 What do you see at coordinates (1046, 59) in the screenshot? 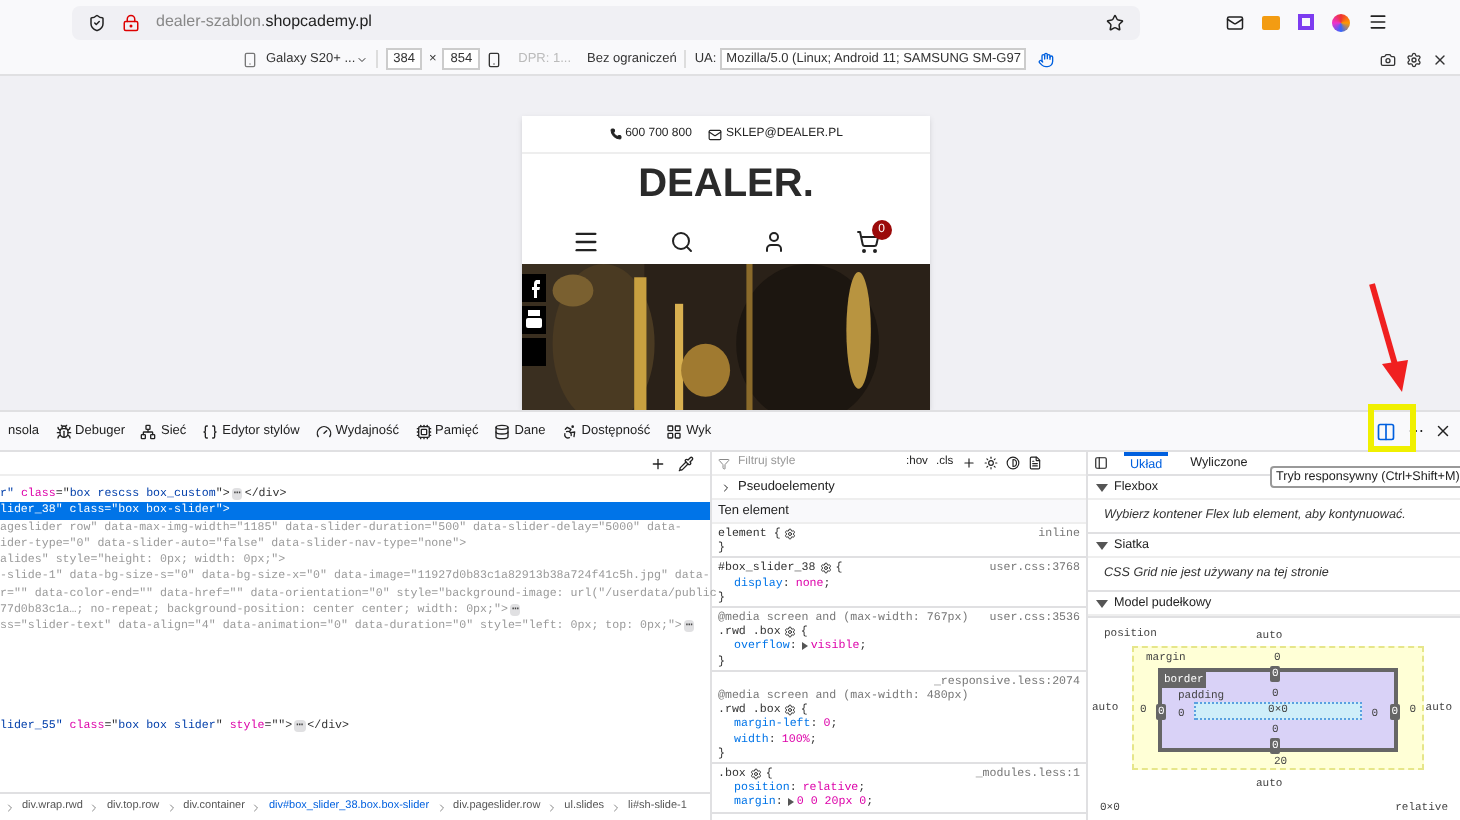
I see `touch-icon` at bounding box center [1046, 59].